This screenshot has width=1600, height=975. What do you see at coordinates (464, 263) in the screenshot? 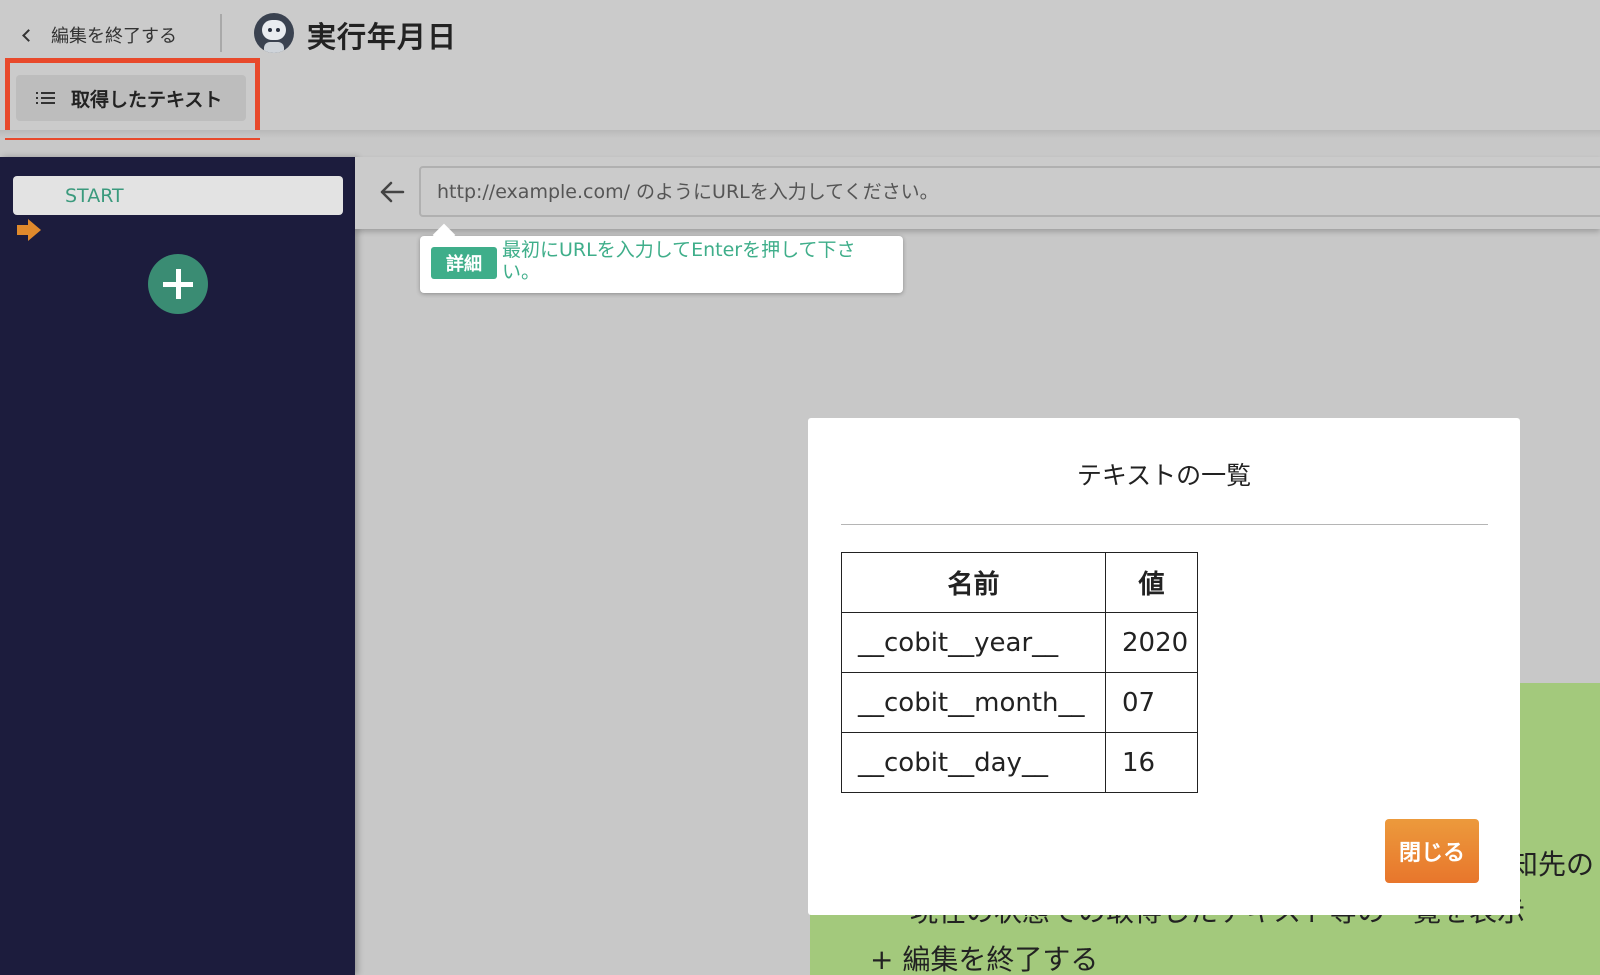
I see `detail-badge: 詳細` at bounding box center [464, 263].